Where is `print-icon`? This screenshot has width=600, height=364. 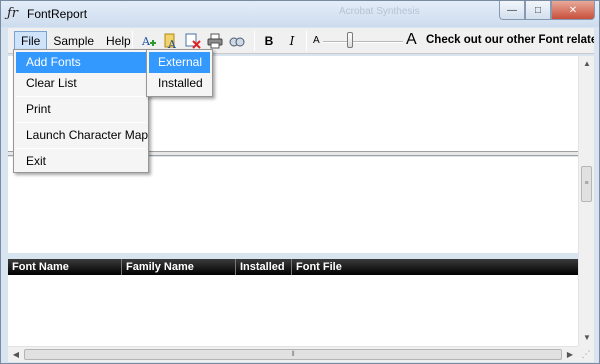
print-icon is located at coordinates (215, 41).